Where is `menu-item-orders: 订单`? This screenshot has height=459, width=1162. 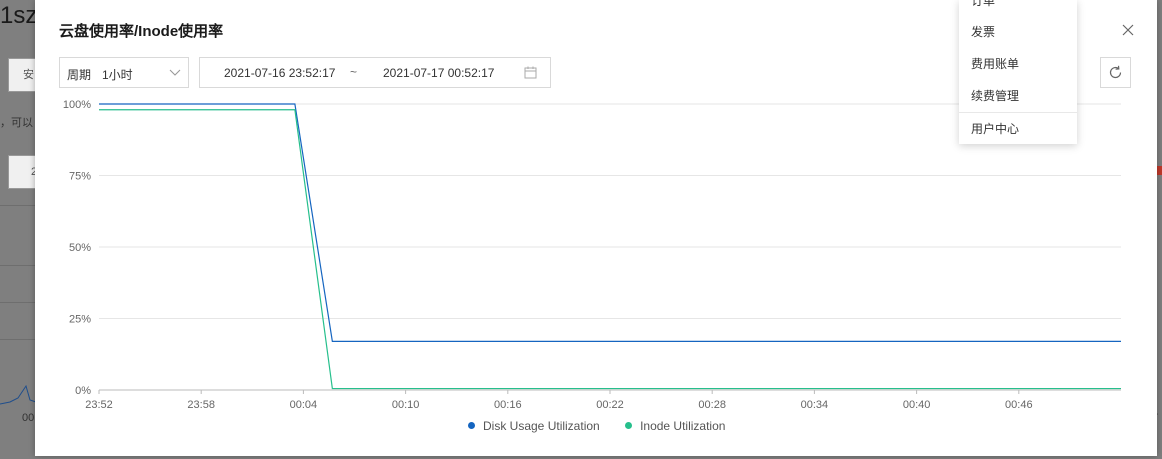
menu-item-orders: 订单 is located at coordinates (983, 4).